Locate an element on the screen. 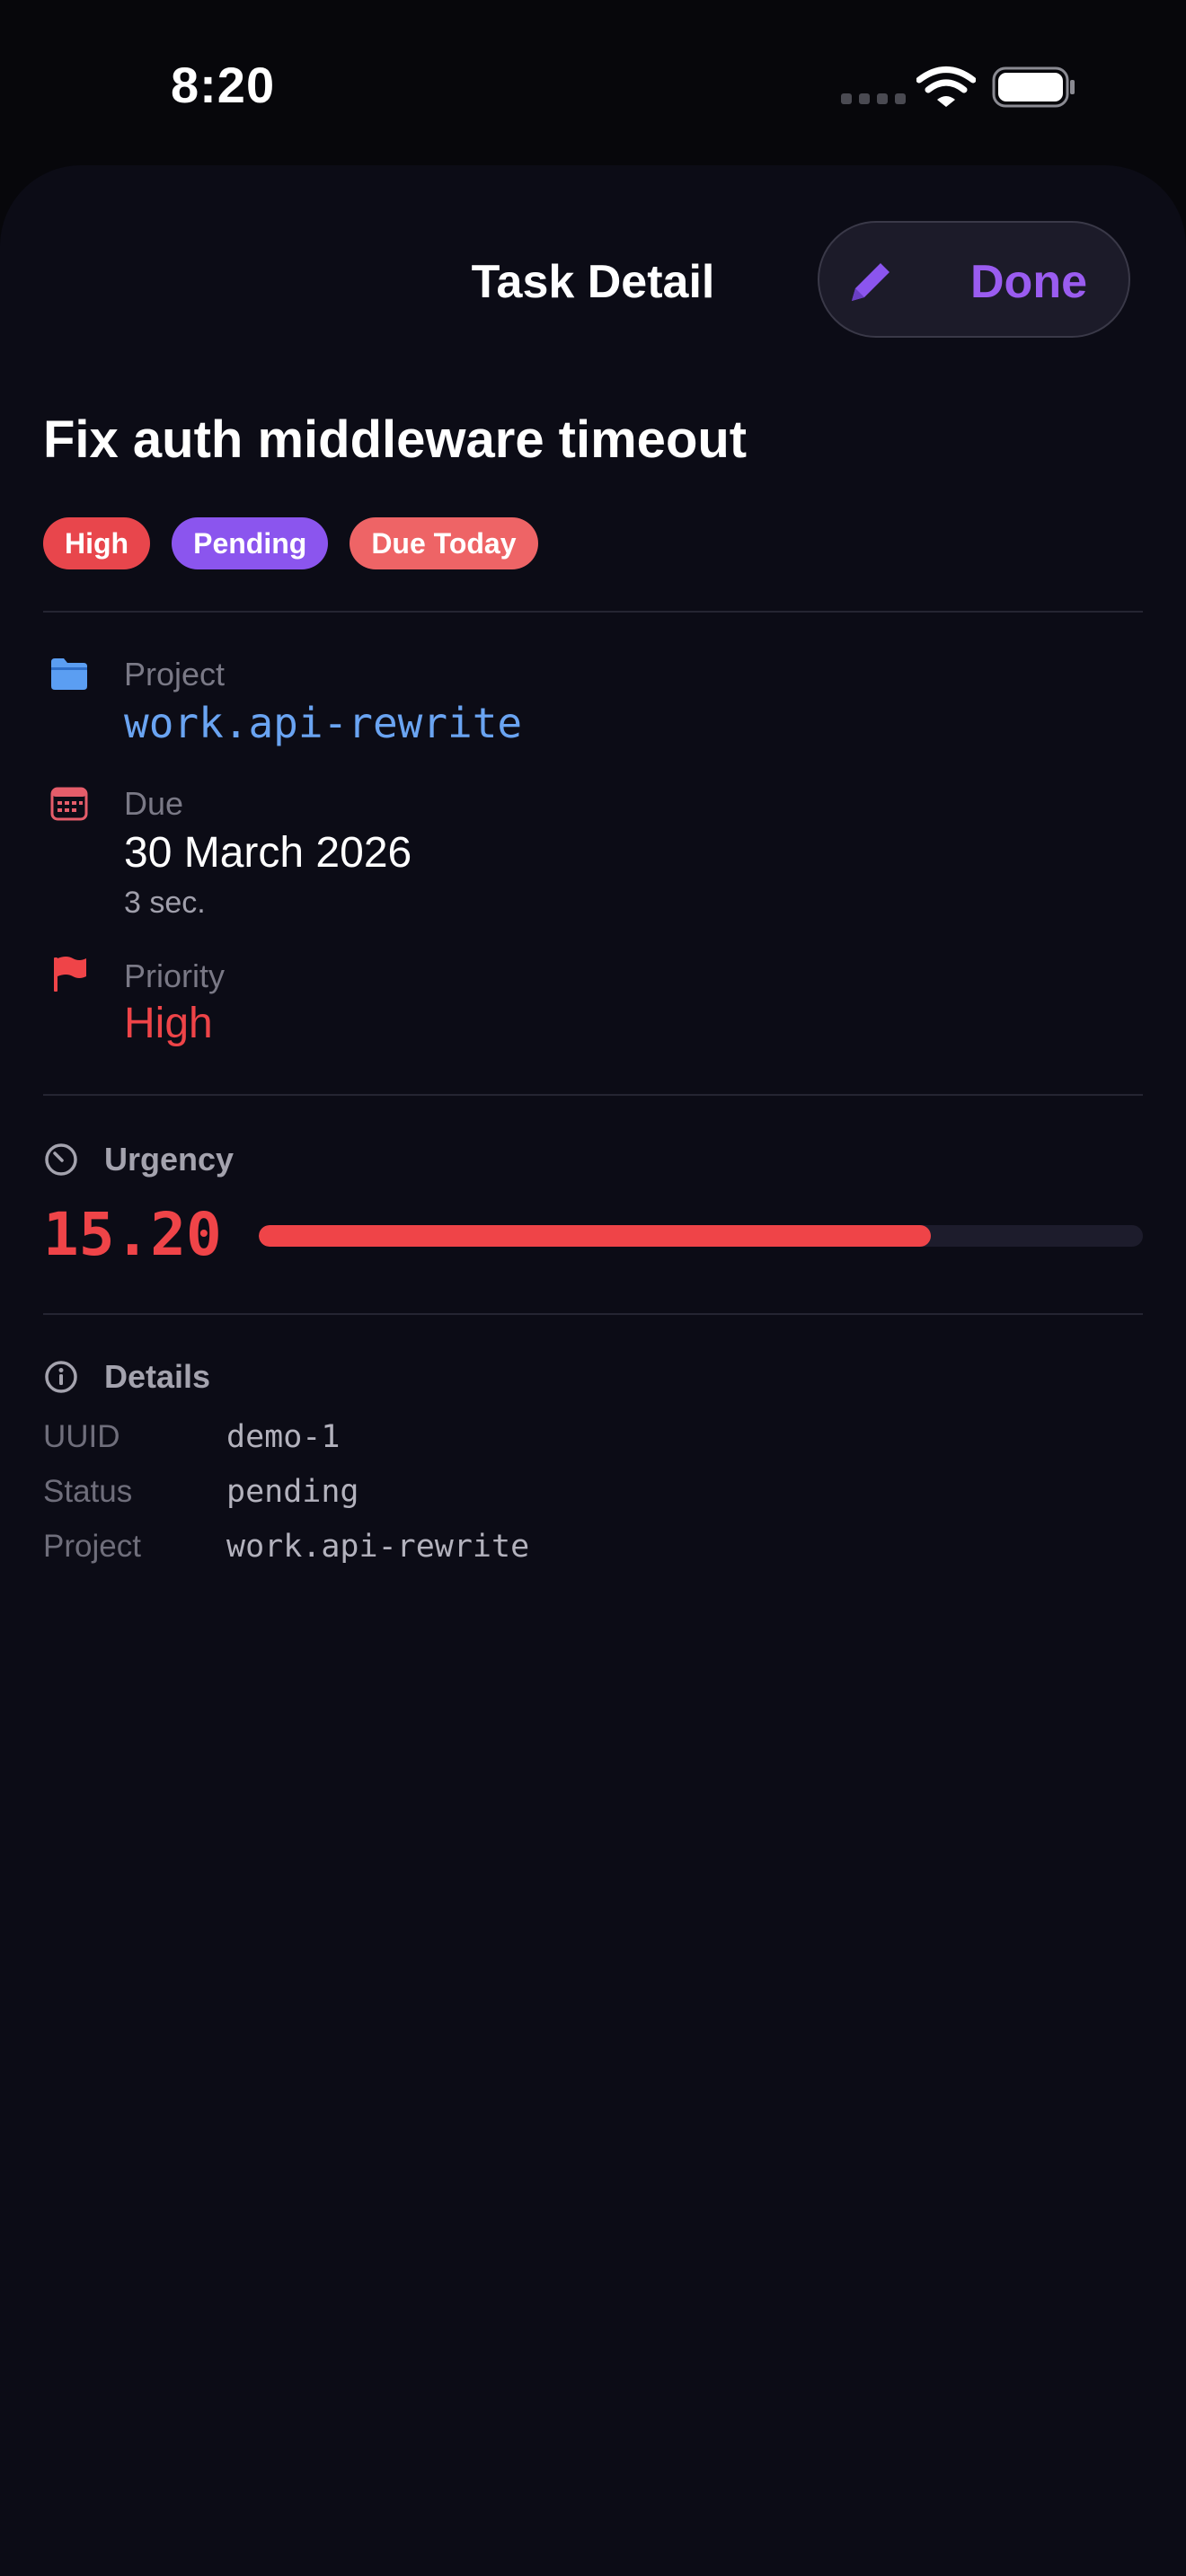  detail-value: demo-1 is located at coordinates (283, 1437).